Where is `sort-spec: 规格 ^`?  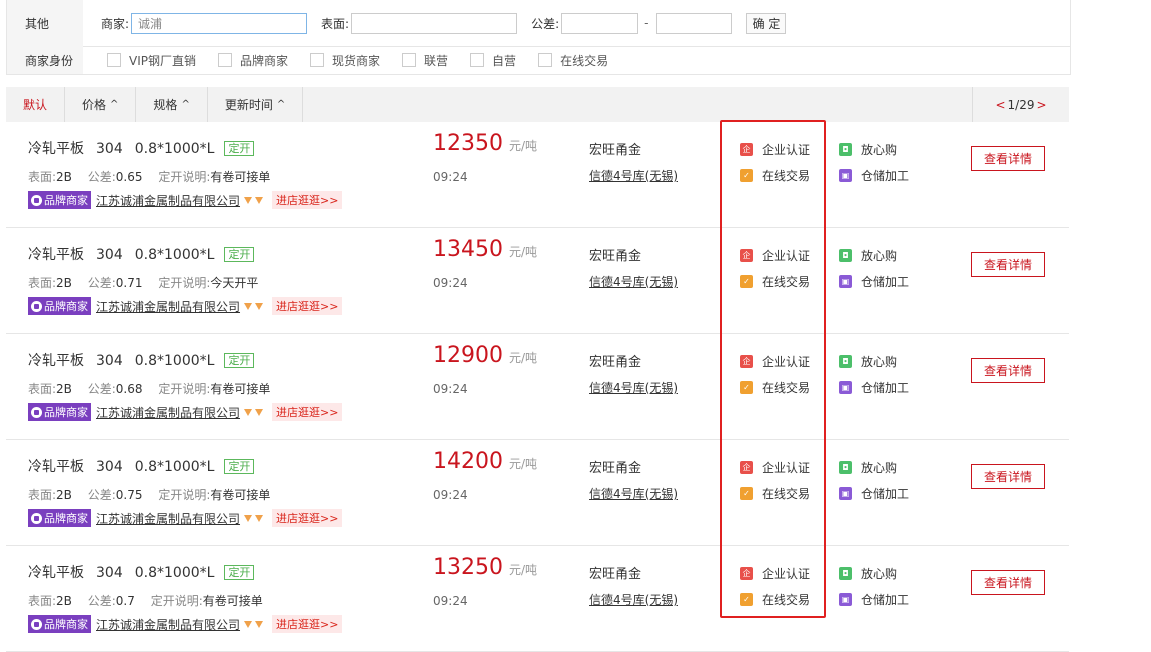
sort-spec: 规格 ^ is located at coordinates (172, 104).